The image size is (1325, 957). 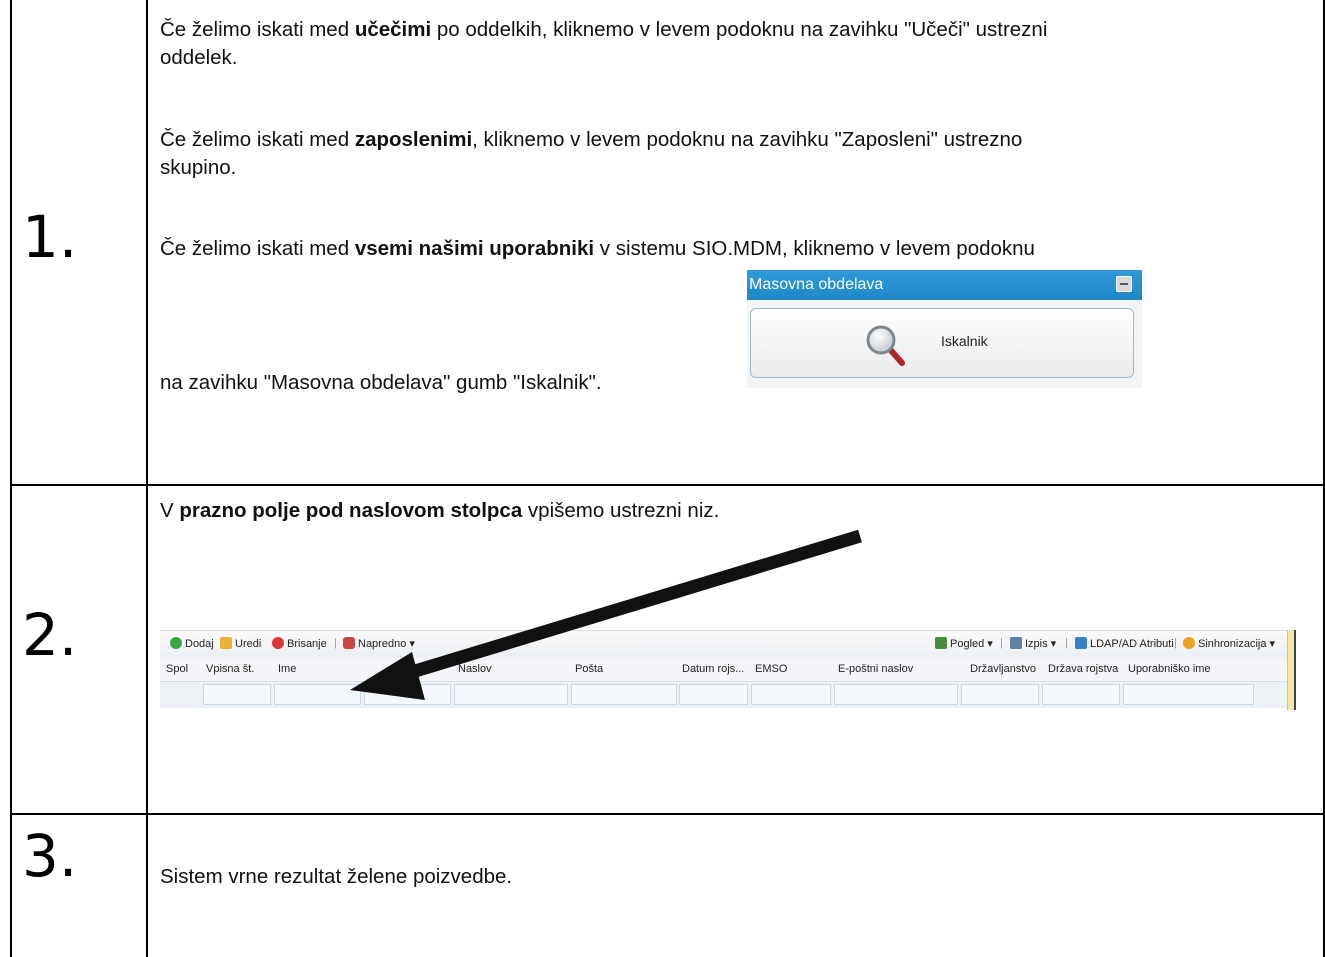 What do you see at coordinates (710, 877) in the screenshot?
I see `instruction-paragraph: Sistem vrne rezultat želene poizvedbe.` at bounding box center [710, 877].